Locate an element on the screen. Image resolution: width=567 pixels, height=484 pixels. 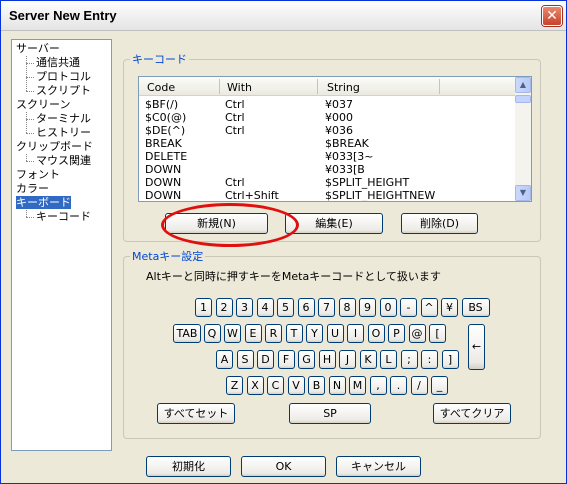
cell-string: ¥037 is located at coordinates (339, 104).